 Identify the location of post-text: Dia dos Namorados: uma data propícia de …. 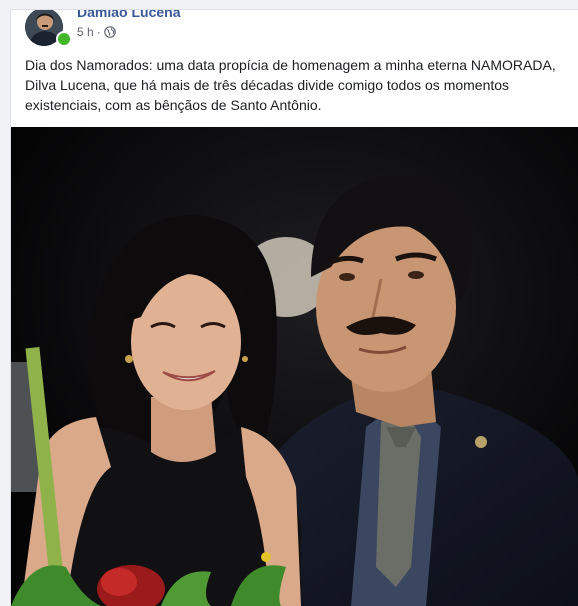
(290, 85).